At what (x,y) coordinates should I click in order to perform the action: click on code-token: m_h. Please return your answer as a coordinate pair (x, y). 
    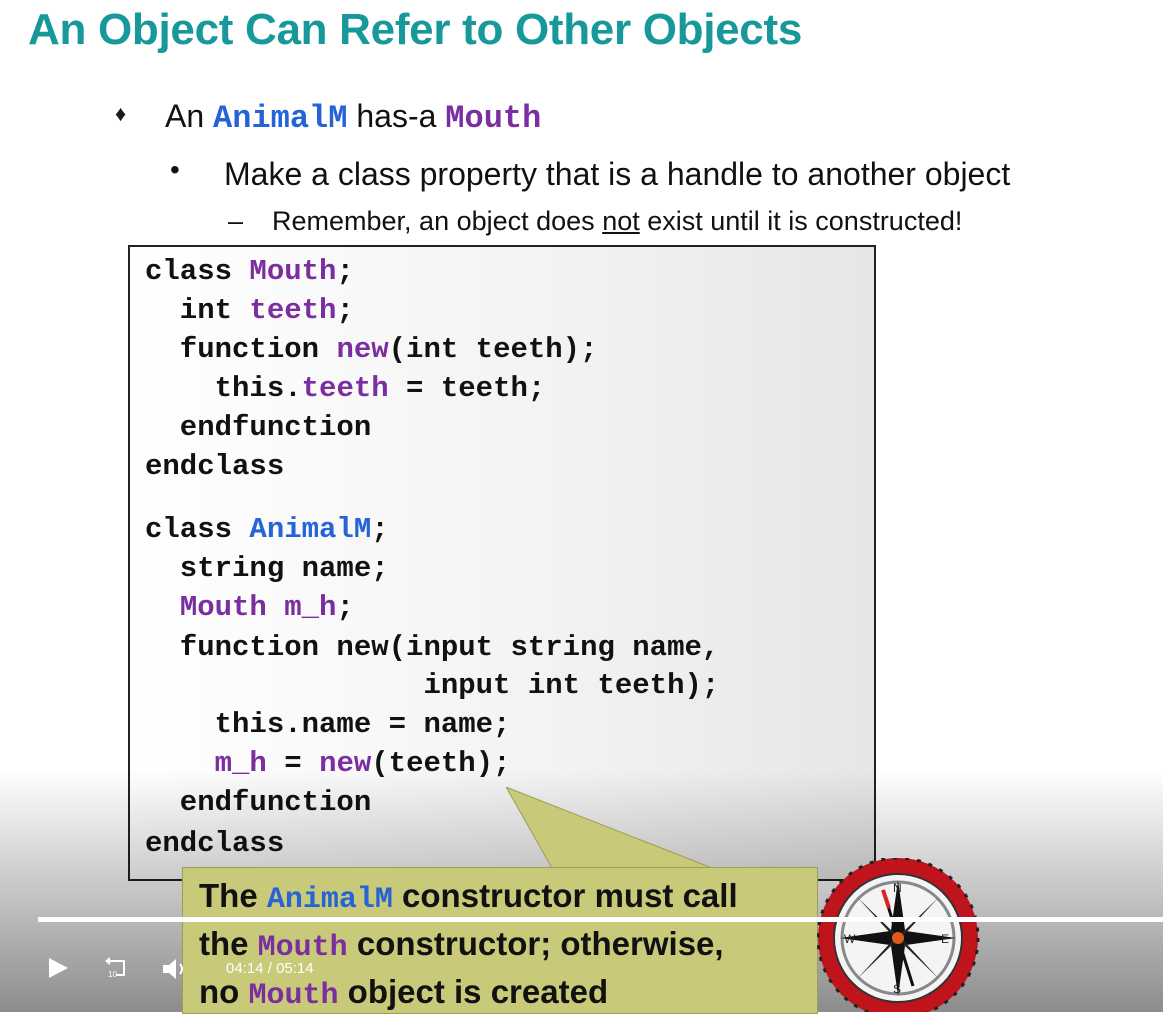
    Looking at the image, I should click on (240, 763).